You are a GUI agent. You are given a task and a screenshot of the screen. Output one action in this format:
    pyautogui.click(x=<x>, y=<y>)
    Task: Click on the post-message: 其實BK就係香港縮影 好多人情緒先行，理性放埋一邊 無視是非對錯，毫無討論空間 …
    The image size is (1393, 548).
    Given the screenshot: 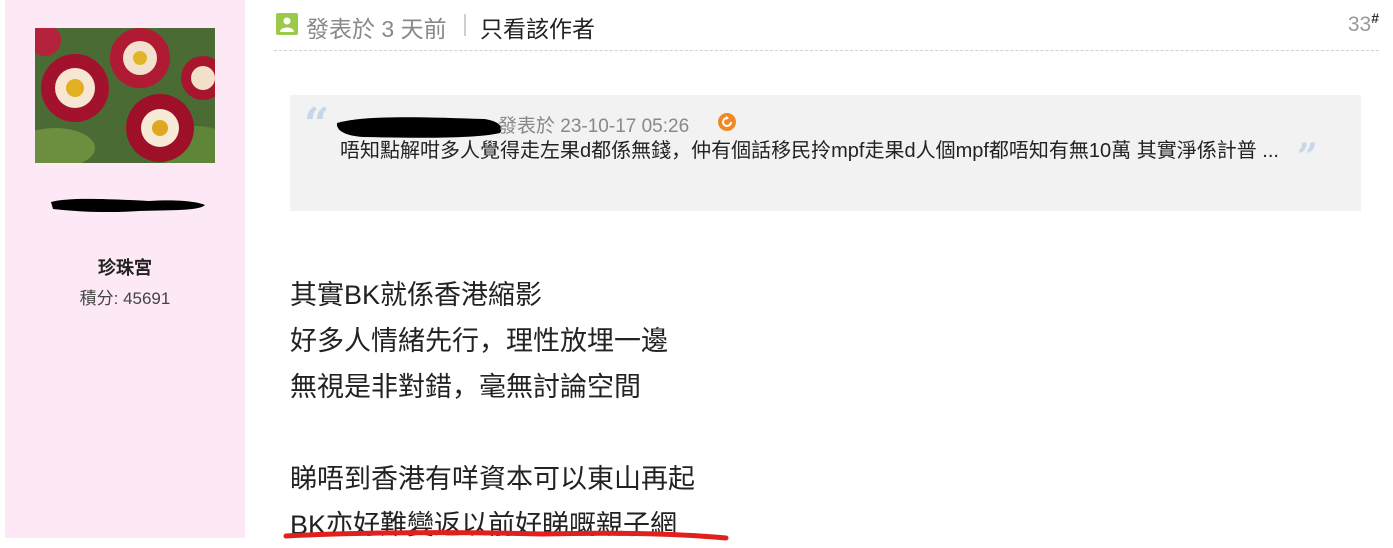 What is the action you would take?
    pyautogui.click(x=492, y=410)
    